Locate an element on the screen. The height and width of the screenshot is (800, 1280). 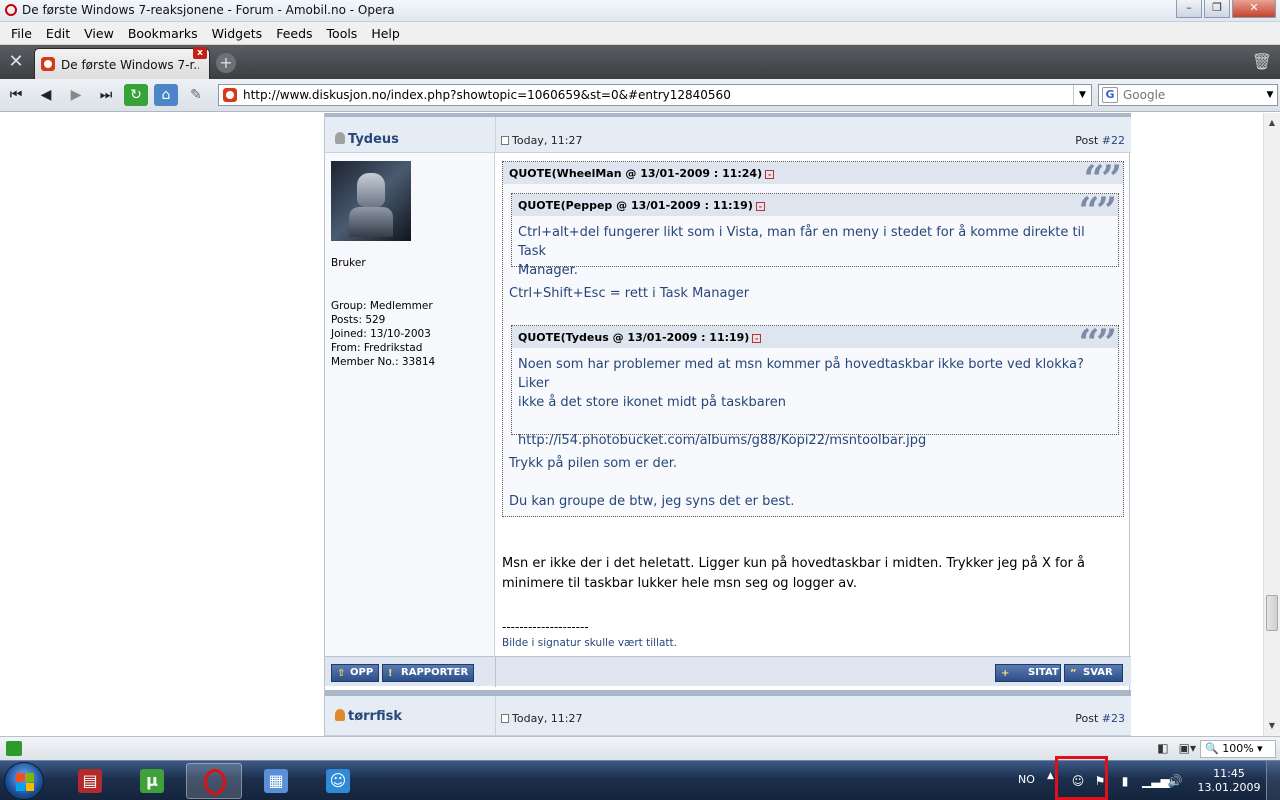
window-app-icon: ▦ is located at coordinates (276, 781).